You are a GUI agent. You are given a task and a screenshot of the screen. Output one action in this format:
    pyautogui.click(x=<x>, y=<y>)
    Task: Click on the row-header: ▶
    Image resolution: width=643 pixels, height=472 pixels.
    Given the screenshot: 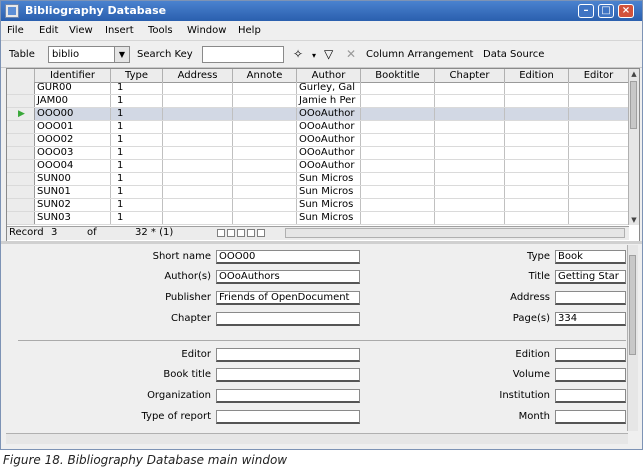 What is the action you would take?
    pyautogui.click(x=21, y=114)
    